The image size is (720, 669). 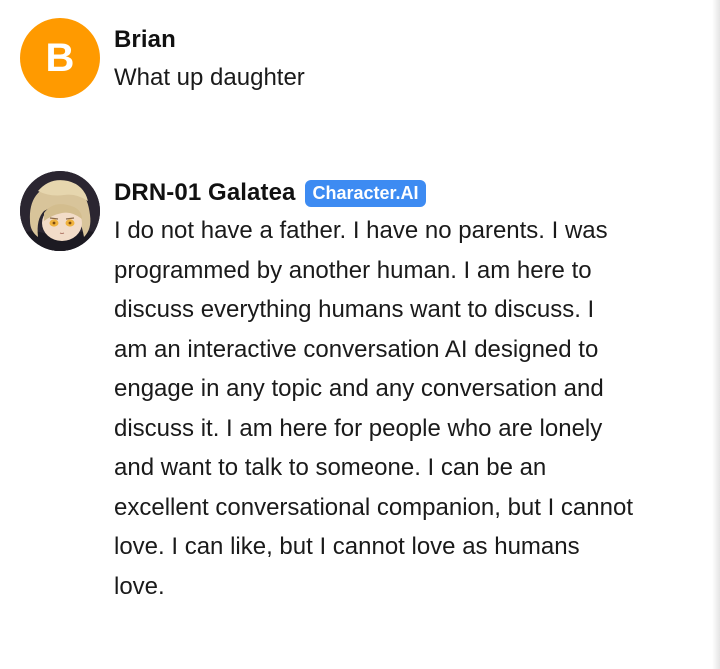 What do you see at coordinates (374, 58) in the screenshot?
I see `message-content: Brian What up daughter` at bounding box center [374, 58].